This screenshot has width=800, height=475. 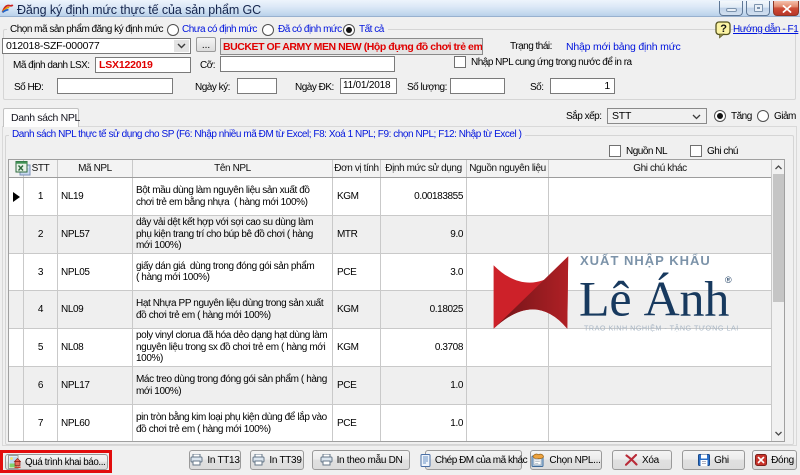 What do you see at coordinates (654, 299) in the screenshot?
I see `svg-text: Lê Ánh` at bounding box center [654, 299].